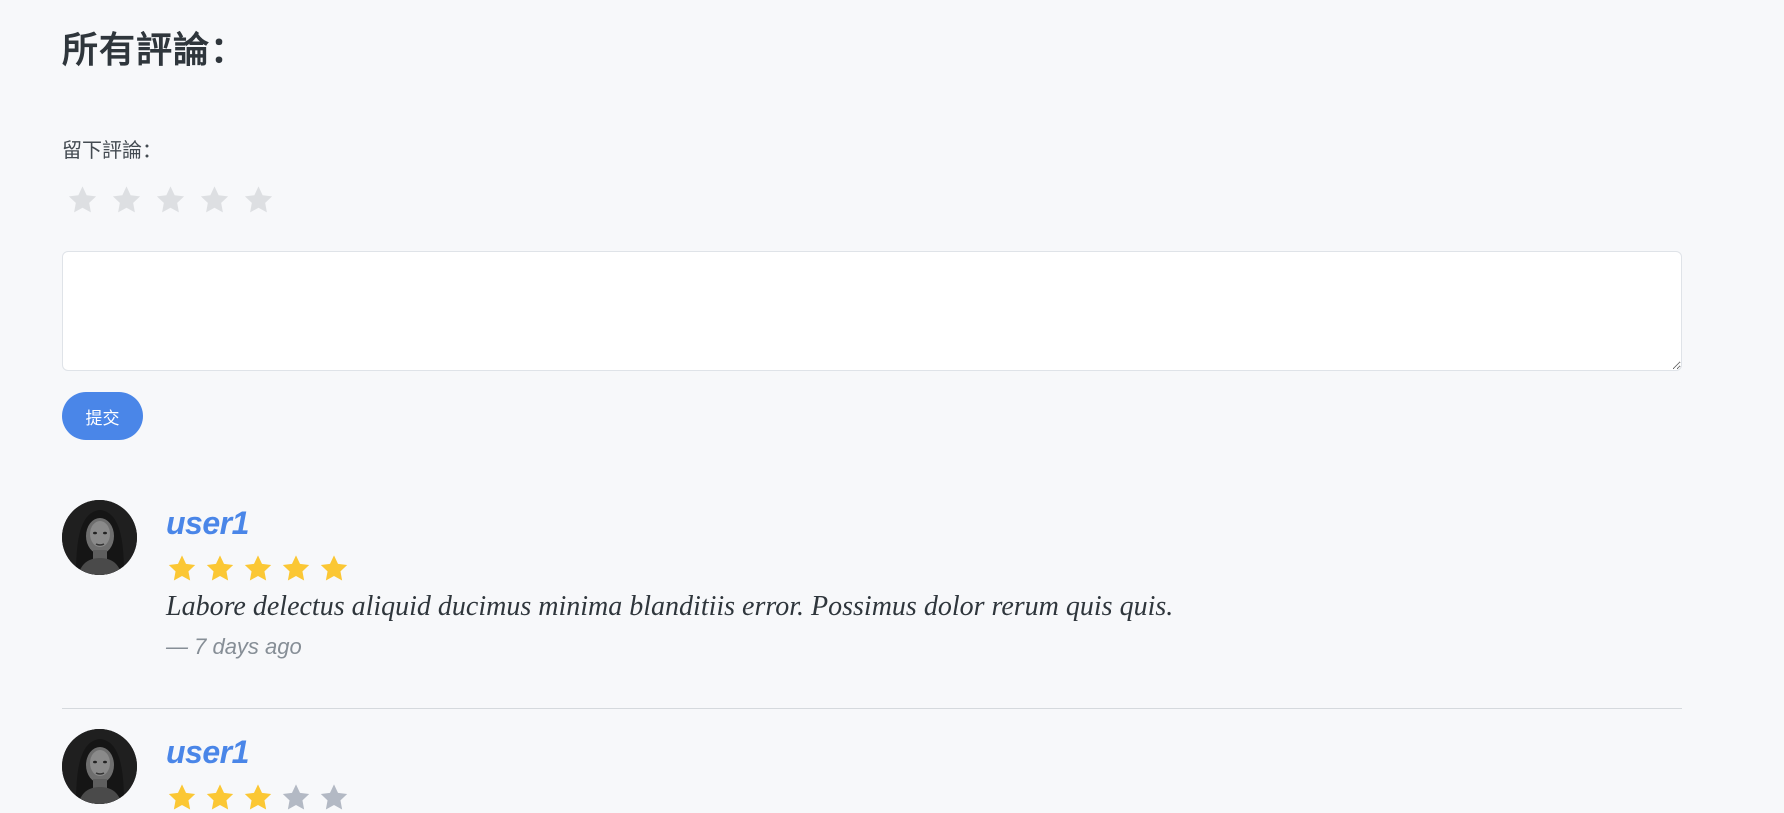  I want to click on leave-review-label: 留下評論：, so click(112, 150).